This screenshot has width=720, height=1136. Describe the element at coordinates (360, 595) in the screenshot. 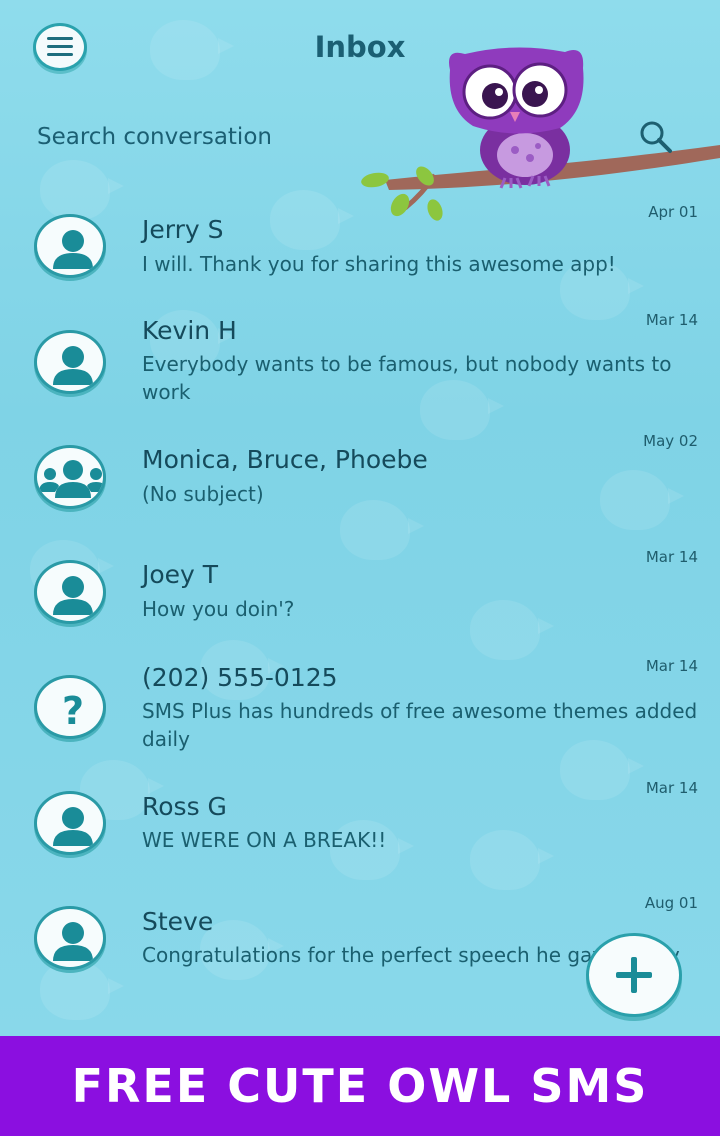

I see `conversation-item: Joey T Mar 14 How you doin'?` at that location.